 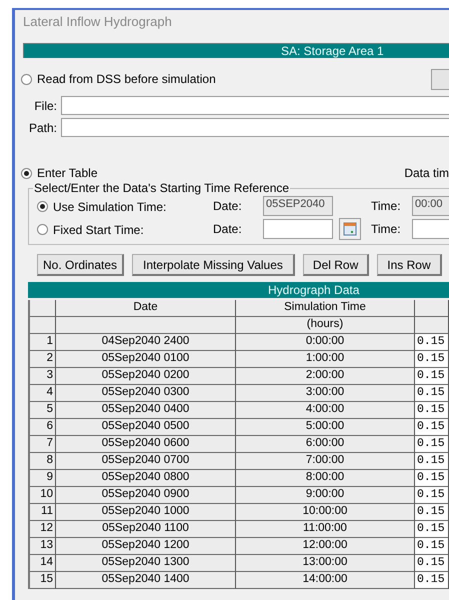 I want to click on field-label: File:, so click(x=45, y=105).